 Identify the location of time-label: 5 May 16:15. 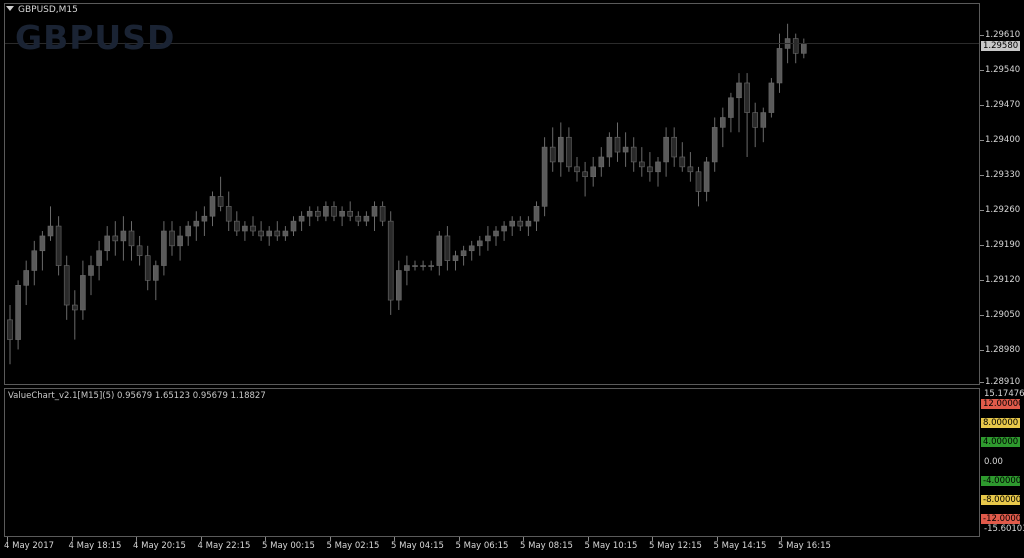
(804, 546).